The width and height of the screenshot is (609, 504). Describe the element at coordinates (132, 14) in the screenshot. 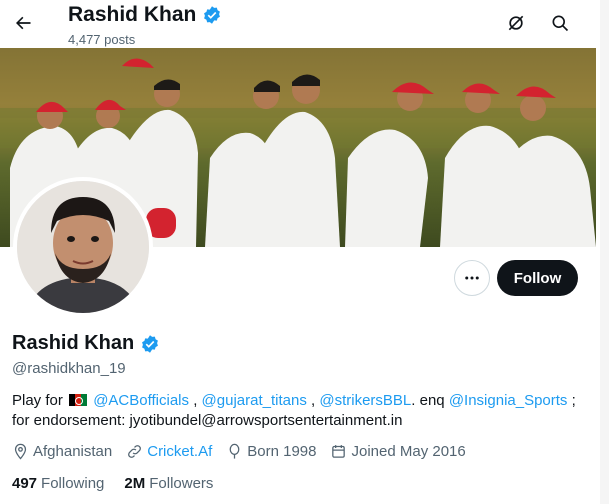

I see `header-title: Rashid Khan` at that location.